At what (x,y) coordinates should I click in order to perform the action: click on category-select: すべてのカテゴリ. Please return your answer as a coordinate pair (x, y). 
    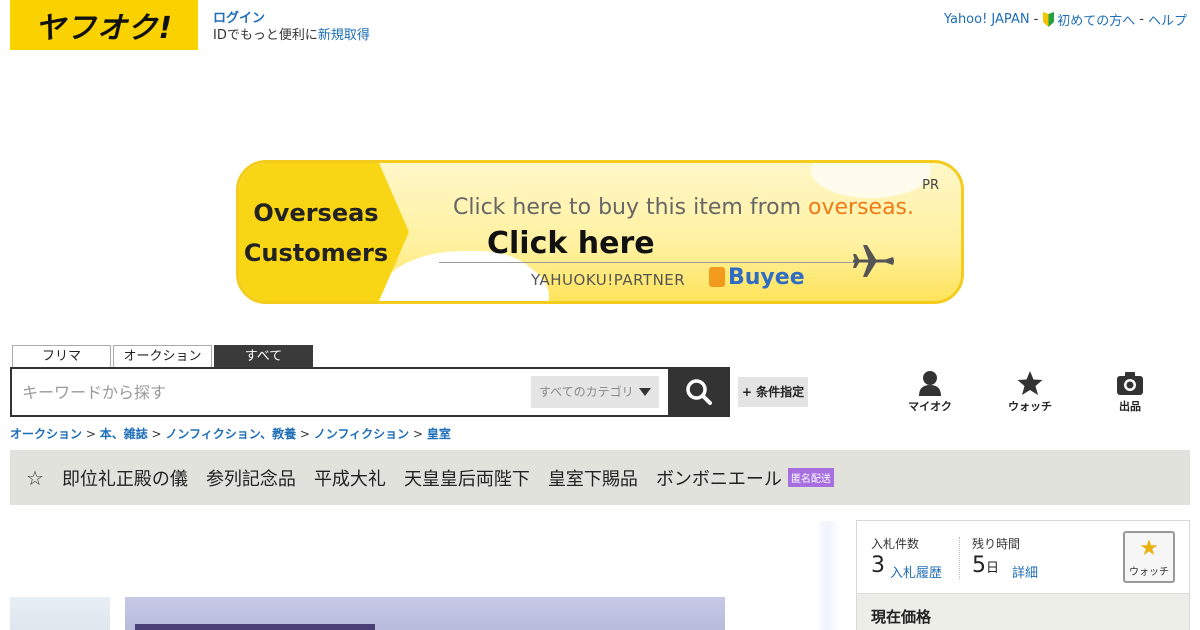
    Looking at the image, I should click on (595, 392).